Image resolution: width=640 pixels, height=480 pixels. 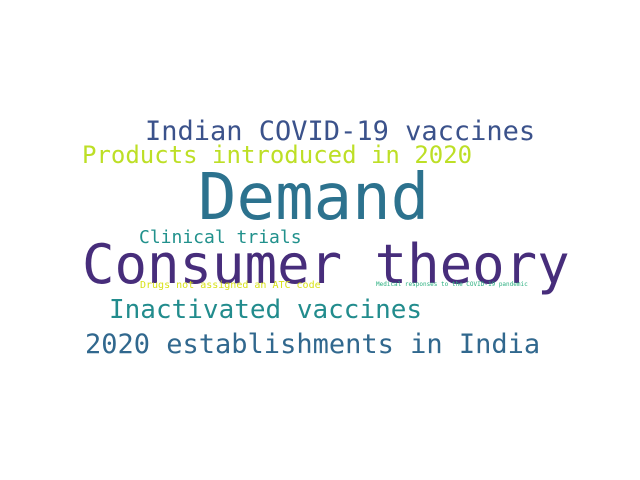 What do you see at coordinates (220, 237) in the screenshot?
I see `word-clinical-trials: Clinical trials` at bounding box center [220, 237].